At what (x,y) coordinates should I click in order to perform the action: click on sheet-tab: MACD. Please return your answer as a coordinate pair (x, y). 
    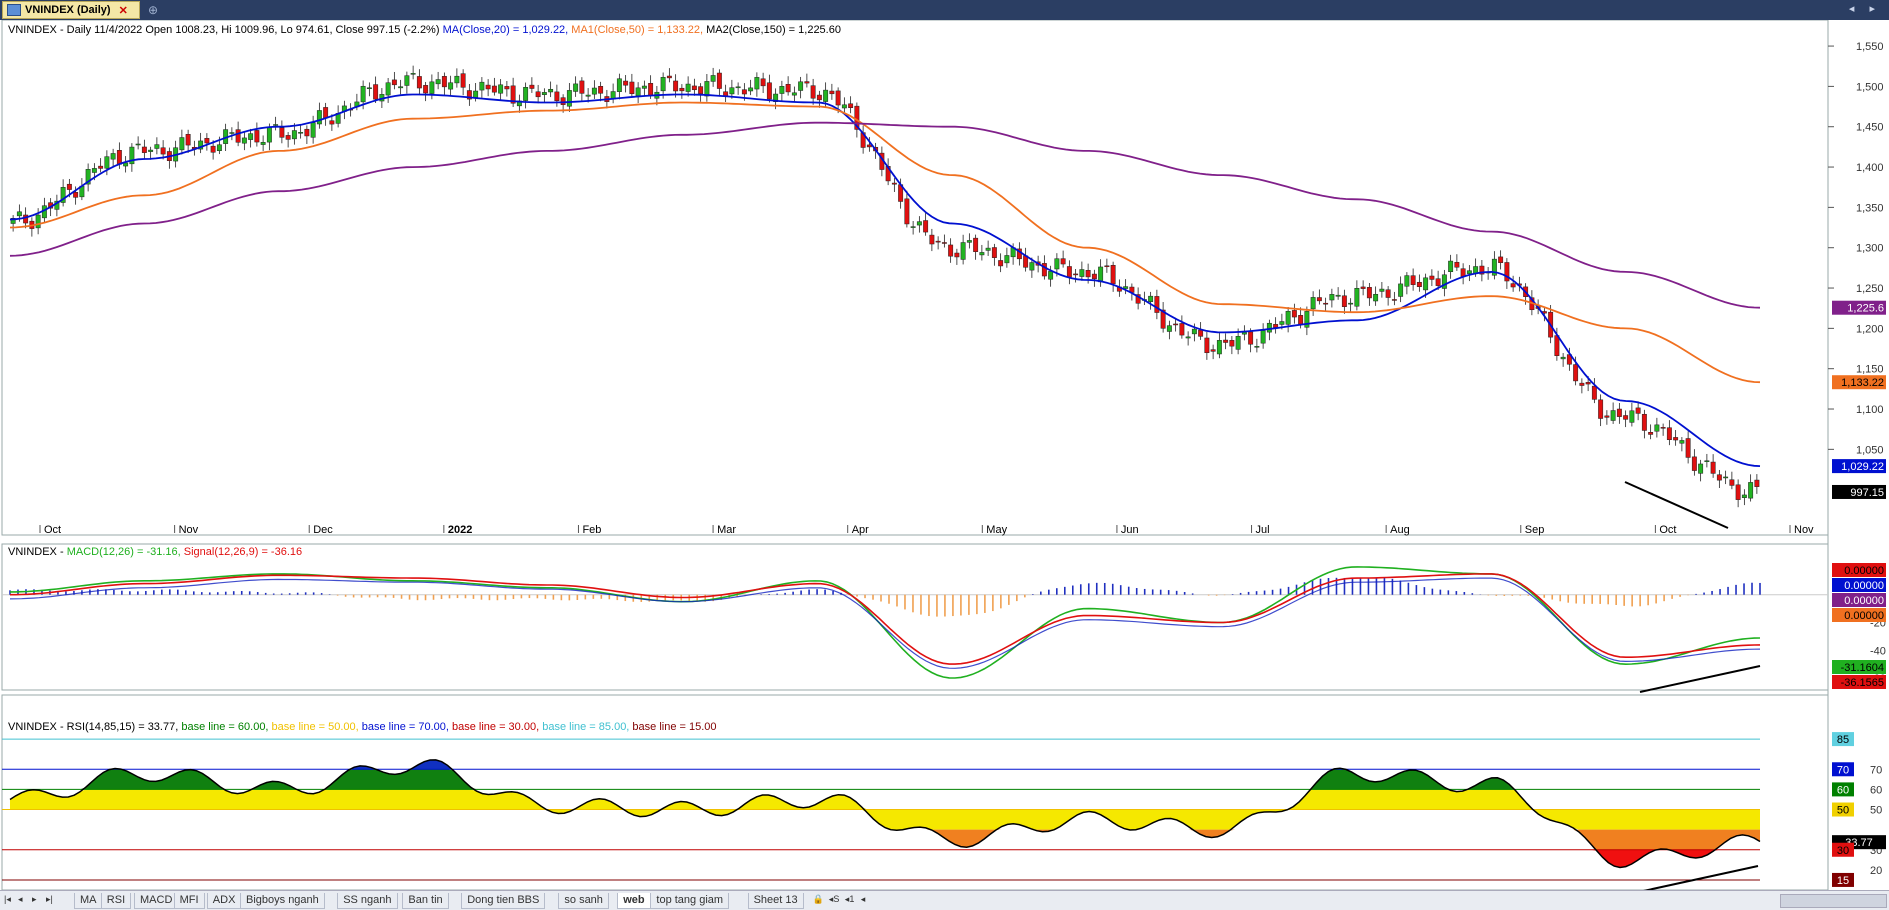
    Looking at the image, I should click on (156, 901).